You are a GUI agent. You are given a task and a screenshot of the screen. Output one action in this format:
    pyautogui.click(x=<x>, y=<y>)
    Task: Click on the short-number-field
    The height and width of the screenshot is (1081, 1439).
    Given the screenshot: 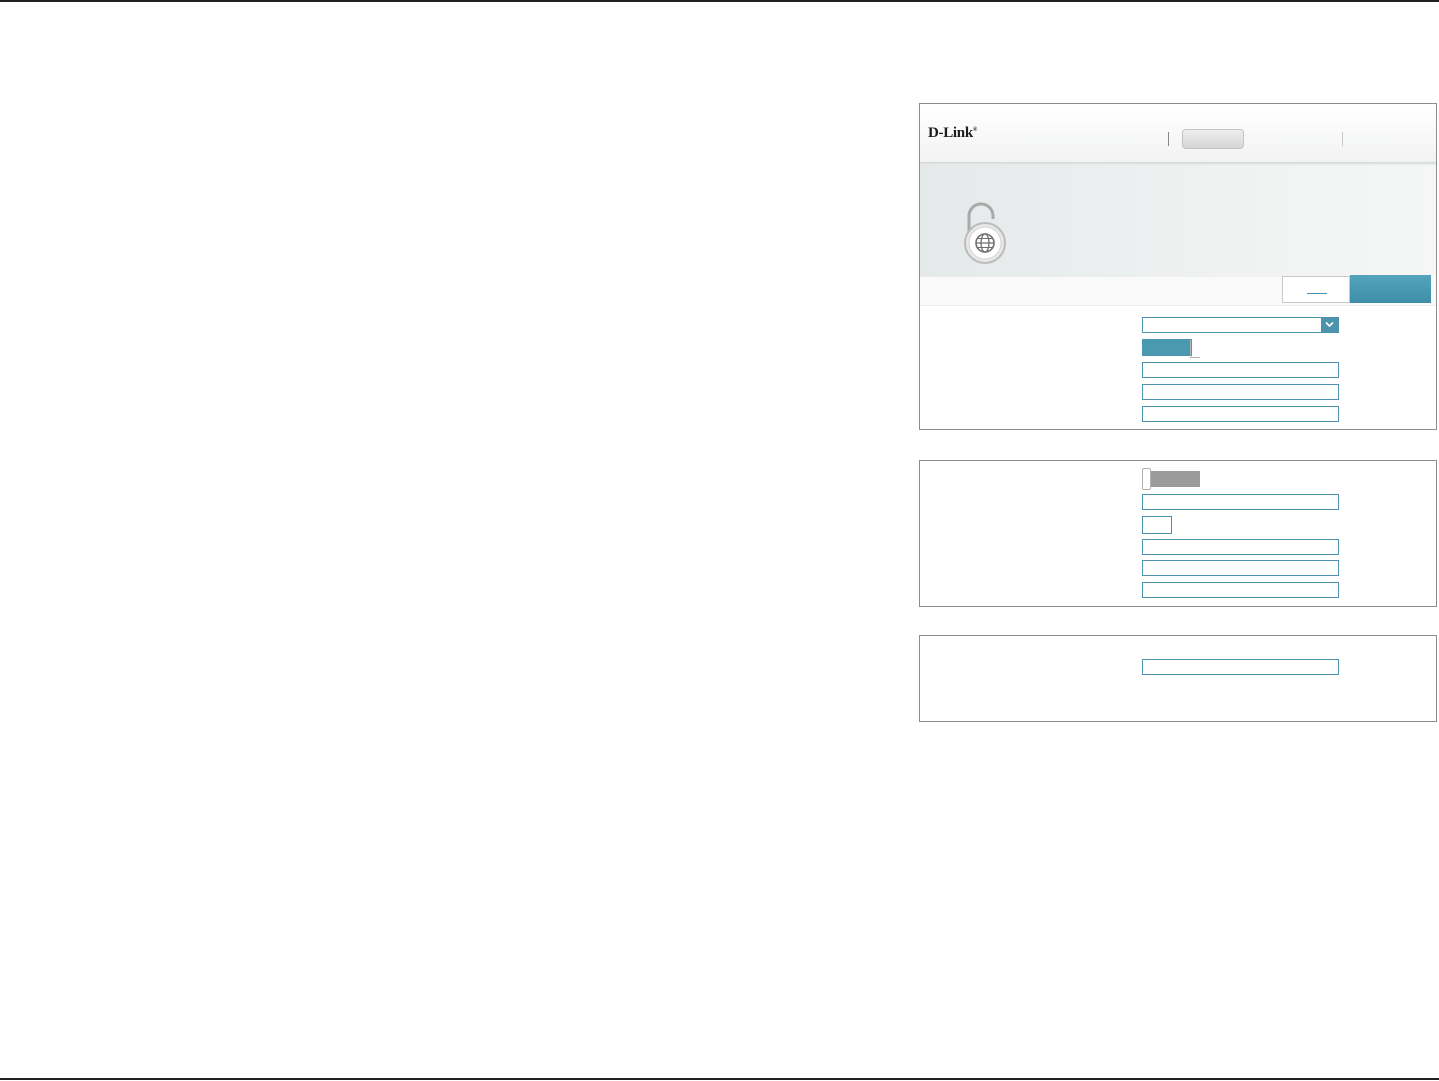 What is the action you would take?
    pyautogui.click(x=1157, y=525)
    